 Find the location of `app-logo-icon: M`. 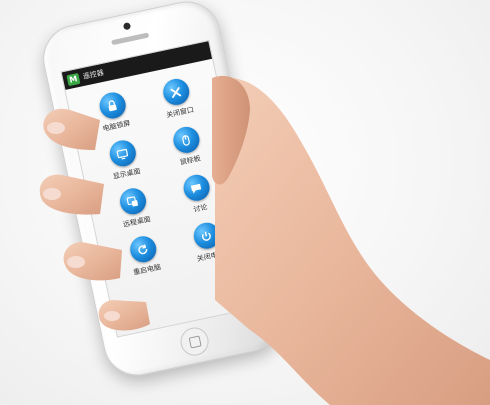

app-logo-icon: M is located at coordinates (73, 79).